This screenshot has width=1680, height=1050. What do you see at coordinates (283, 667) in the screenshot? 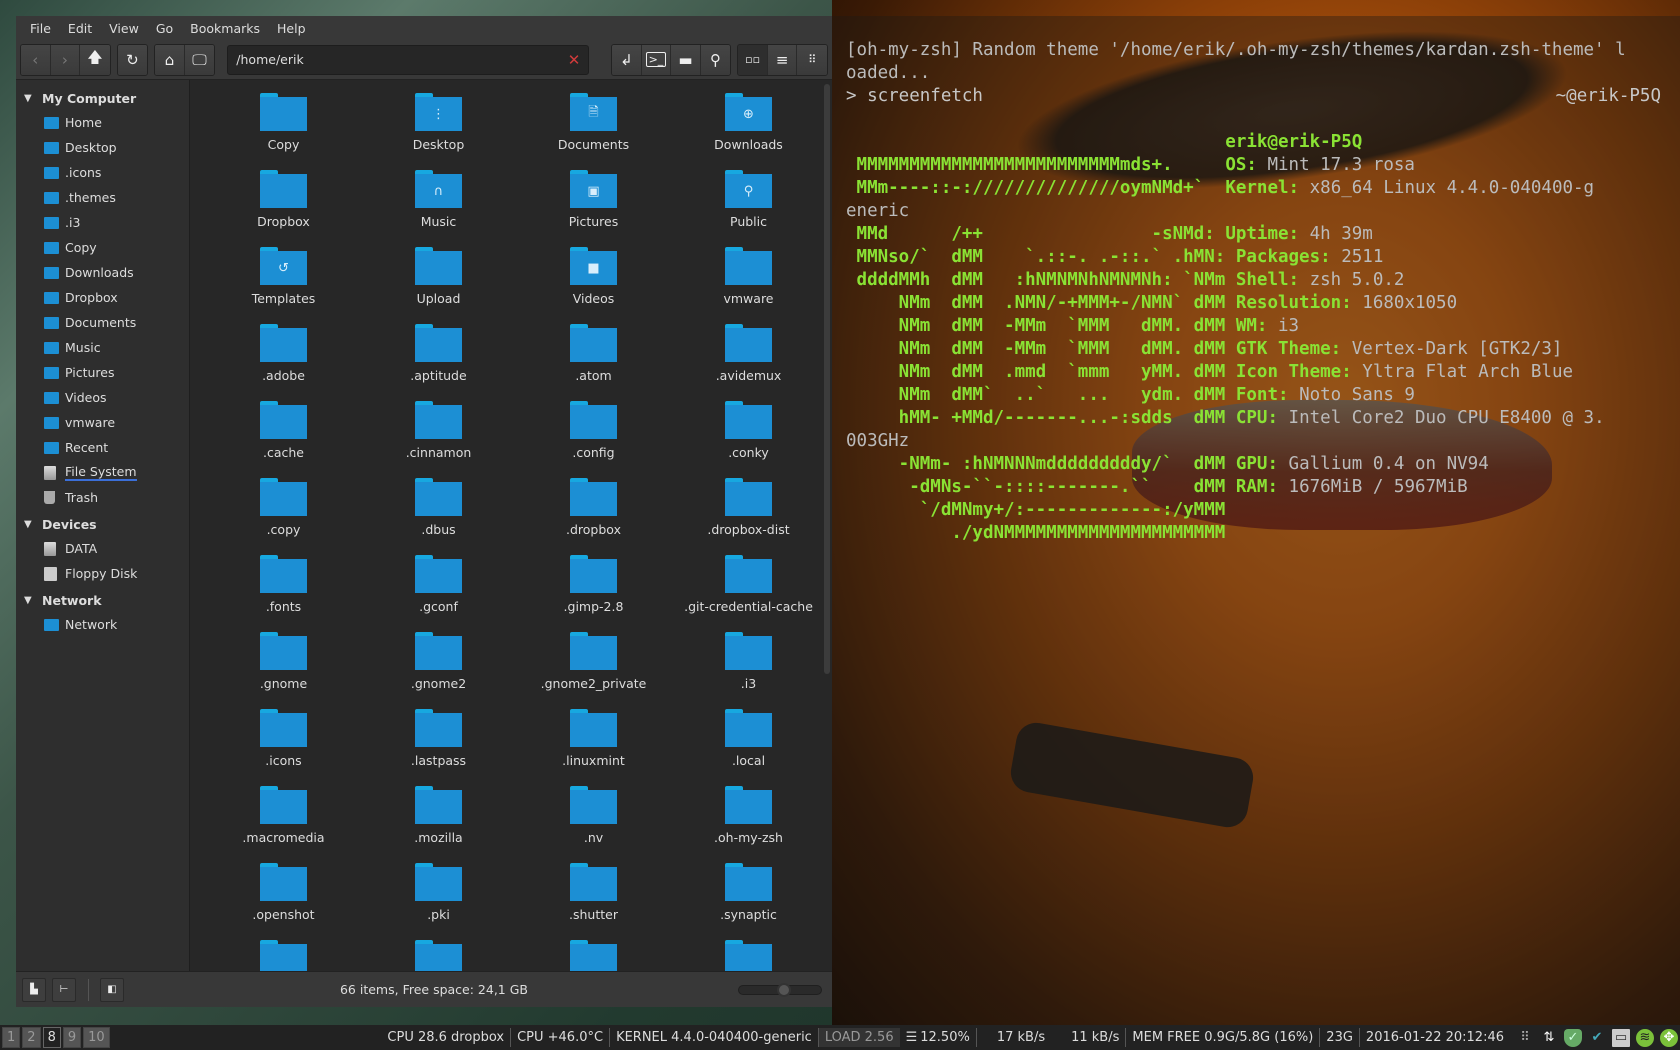
I see `file-item: .gnome` at bounding box center [283, 667].